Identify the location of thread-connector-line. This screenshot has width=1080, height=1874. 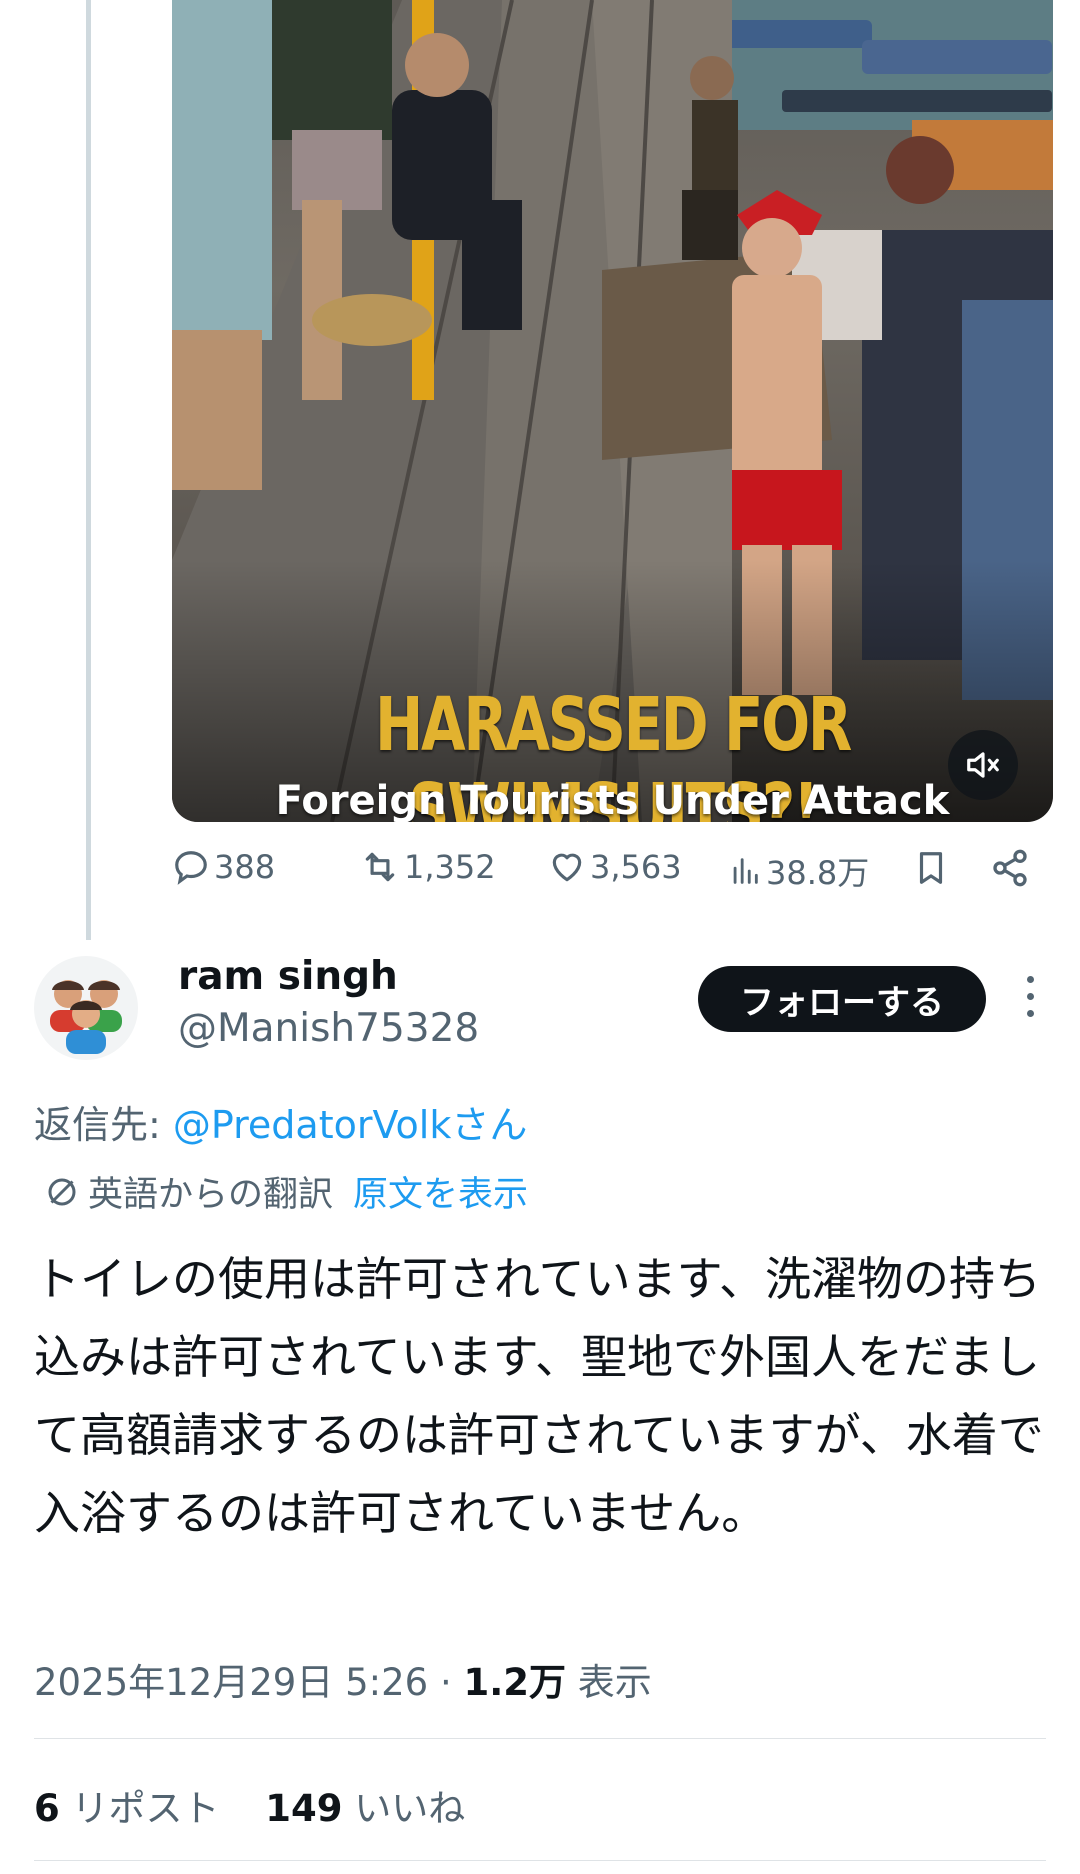
(88, 470).